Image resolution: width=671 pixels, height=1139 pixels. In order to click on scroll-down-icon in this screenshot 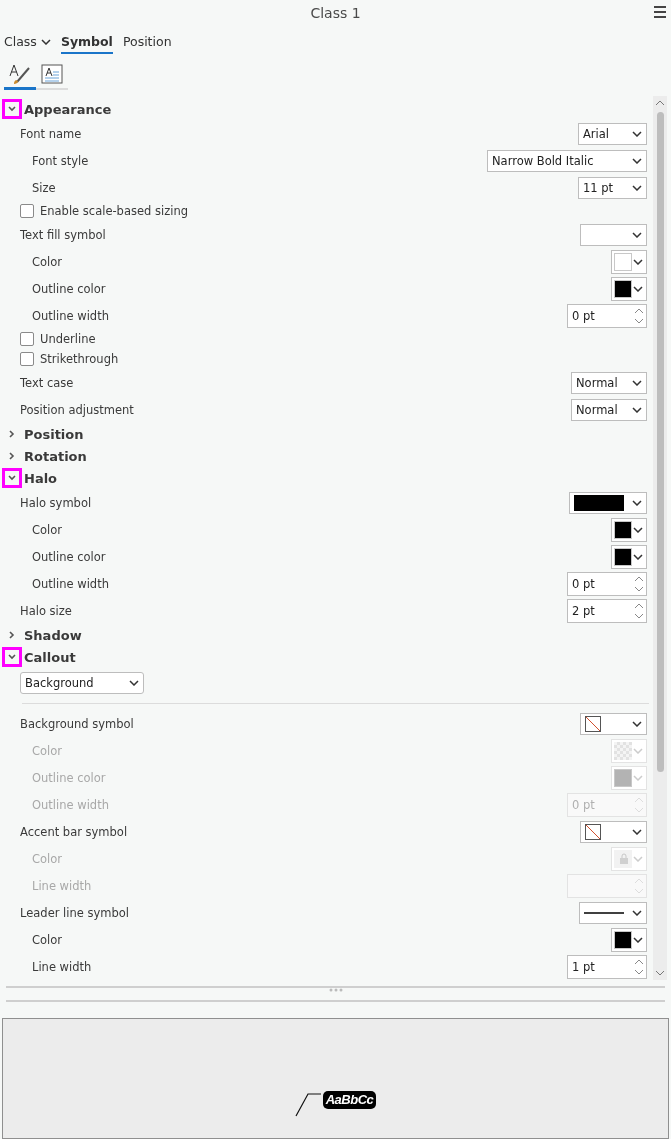, I will do `click(660, 973)`.